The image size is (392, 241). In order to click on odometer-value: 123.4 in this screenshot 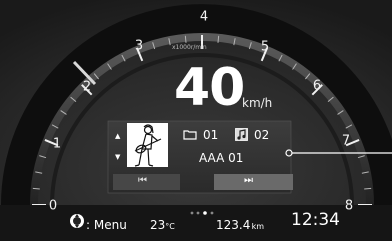, I will do `click(233, 225)`.